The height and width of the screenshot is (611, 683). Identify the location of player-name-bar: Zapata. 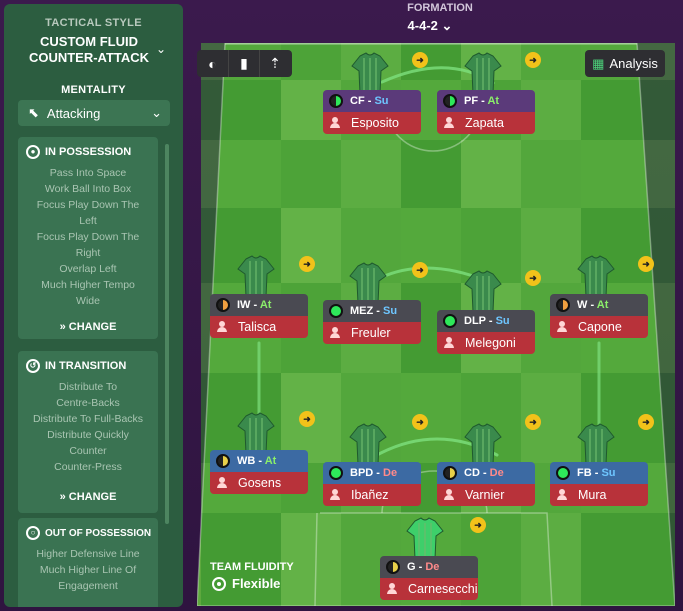
(486, 123).